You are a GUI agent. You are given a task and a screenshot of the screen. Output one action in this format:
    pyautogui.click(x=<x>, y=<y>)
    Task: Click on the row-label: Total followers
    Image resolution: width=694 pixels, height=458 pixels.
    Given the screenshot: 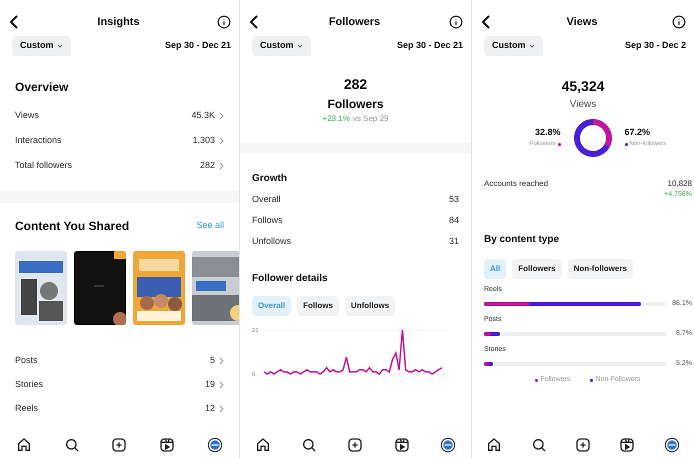 What is the action you would take?
    pyautogui.click(x=43, y=165)
    